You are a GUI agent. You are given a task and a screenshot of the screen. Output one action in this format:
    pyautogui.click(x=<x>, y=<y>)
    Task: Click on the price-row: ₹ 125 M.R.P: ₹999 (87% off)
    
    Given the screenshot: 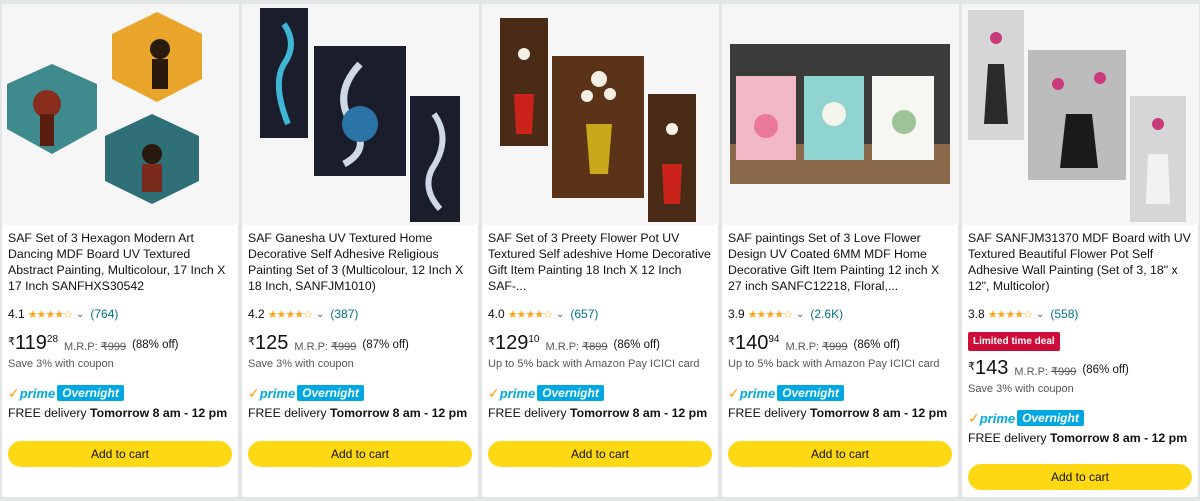 What is the action you would take?
    pyautogui.click(x=360, y=343)
    